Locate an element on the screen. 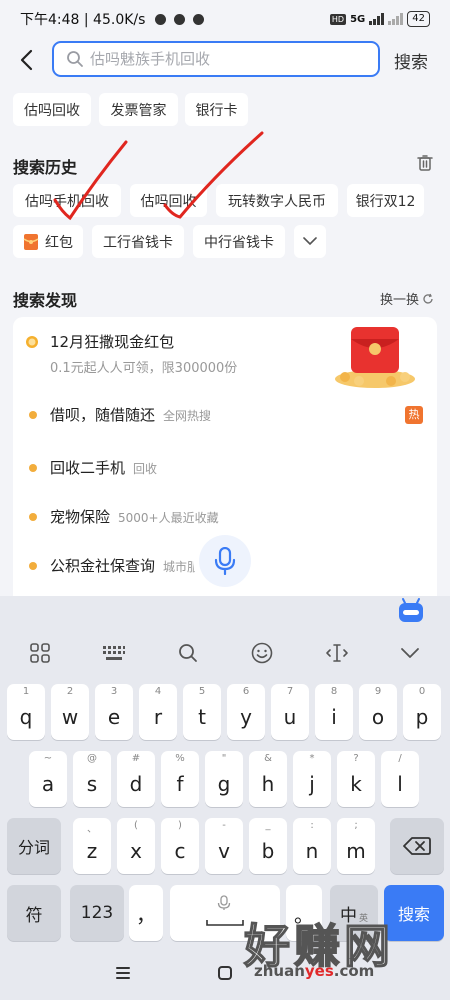 The image size is (450, 1000). quick-chip: 发票管家 is located at coordinates (138, 109).